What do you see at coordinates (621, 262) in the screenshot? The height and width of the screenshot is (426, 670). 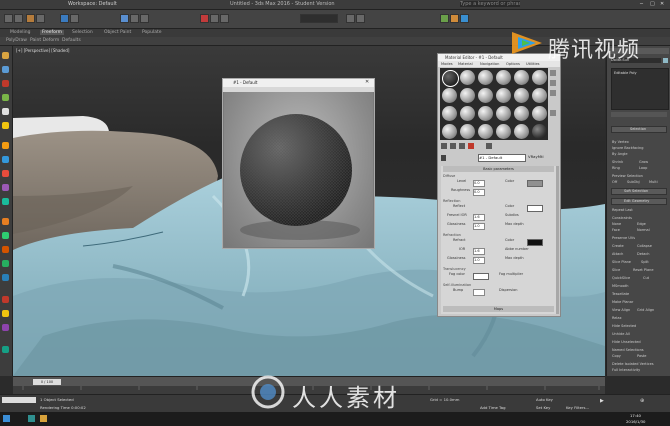 I see `button-slice-plane: Slice Plane` at bounding box center [621, 262].